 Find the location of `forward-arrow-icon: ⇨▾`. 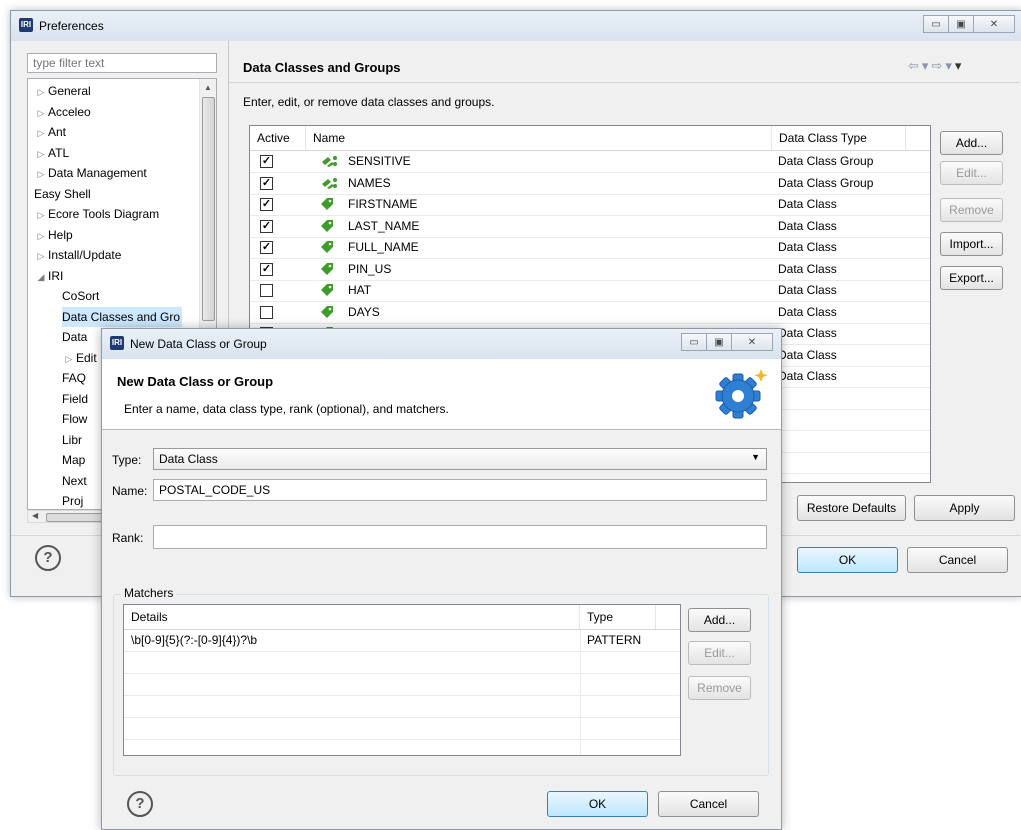

forward-arrow-icon: ⇨▾ is located at coordinates (942, 65).